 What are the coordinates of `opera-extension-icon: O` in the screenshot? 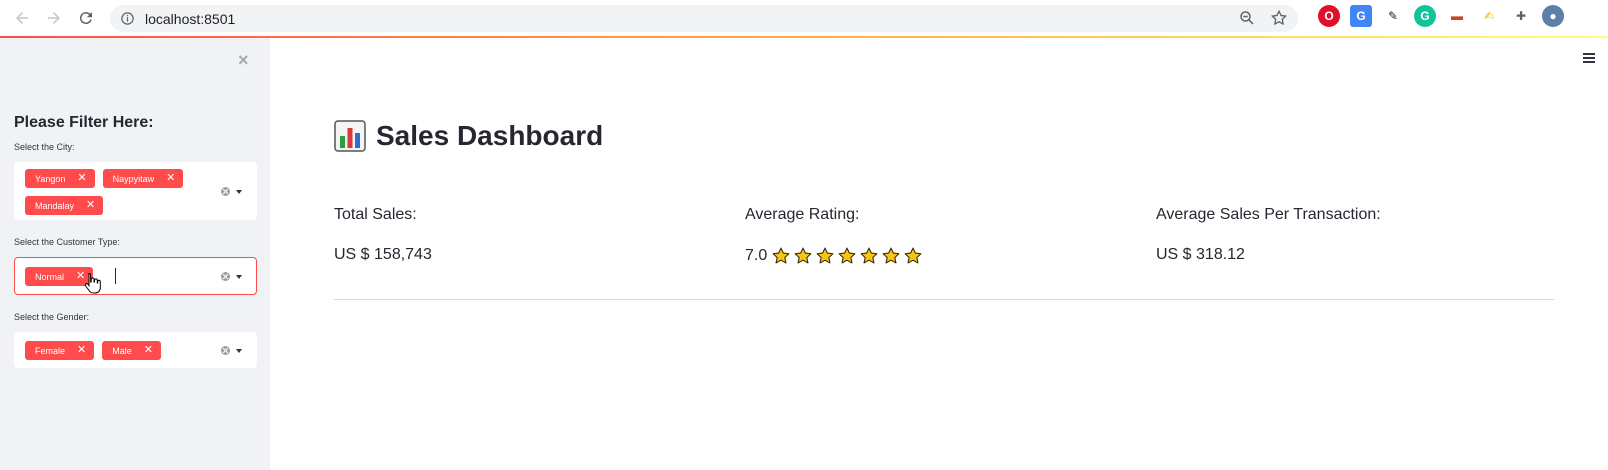 It's located at (1329, 16).